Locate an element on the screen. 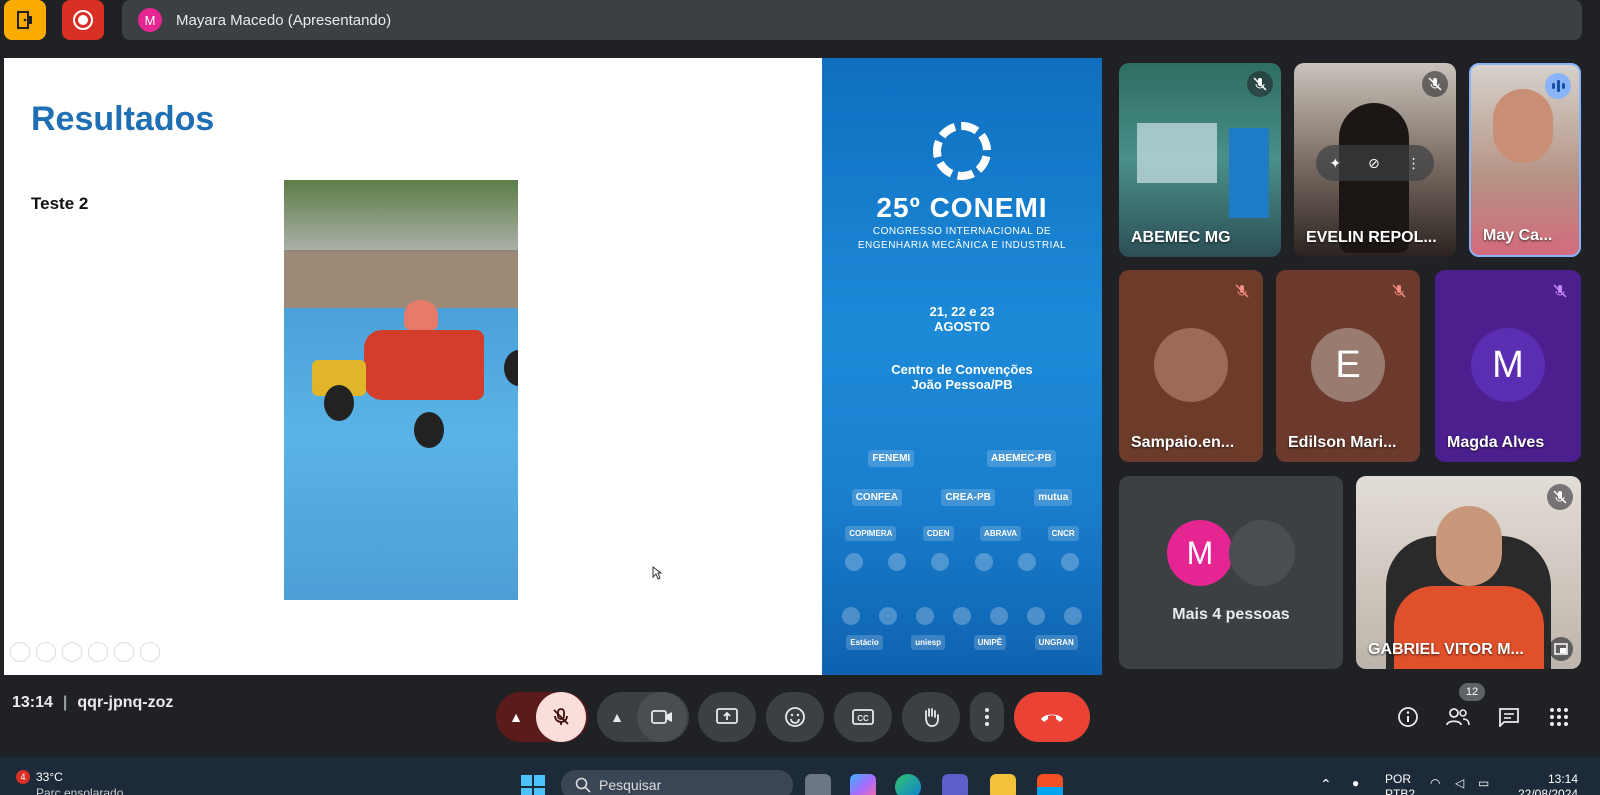 Image resolution: width=1600 pixels, height=795 pixels. participant-avatar: M is located at coordinates (1200, 553).